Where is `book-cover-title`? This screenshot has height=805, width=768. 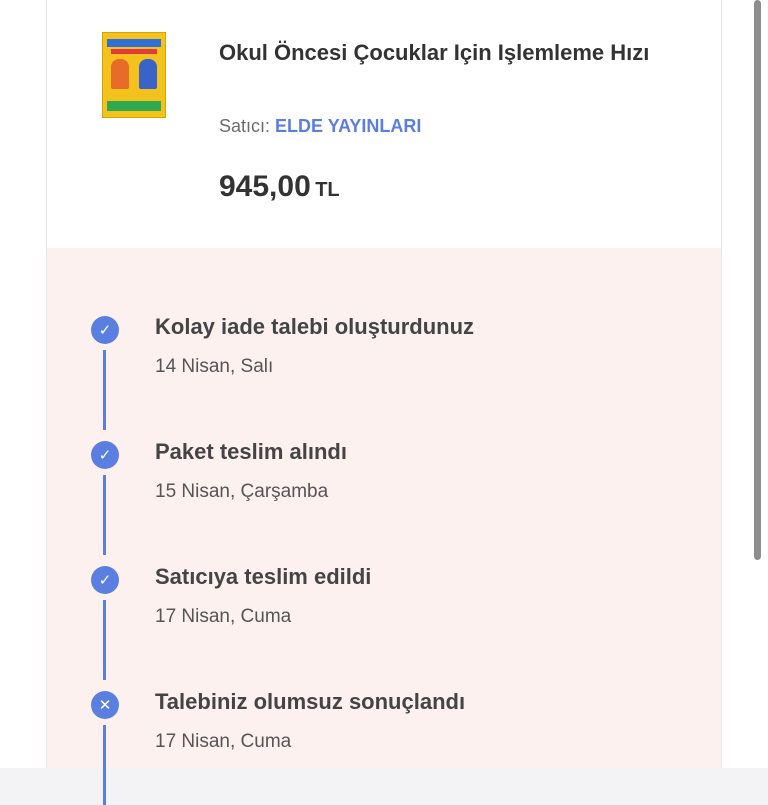 book-cover-title is located at coordinates (134, 51).